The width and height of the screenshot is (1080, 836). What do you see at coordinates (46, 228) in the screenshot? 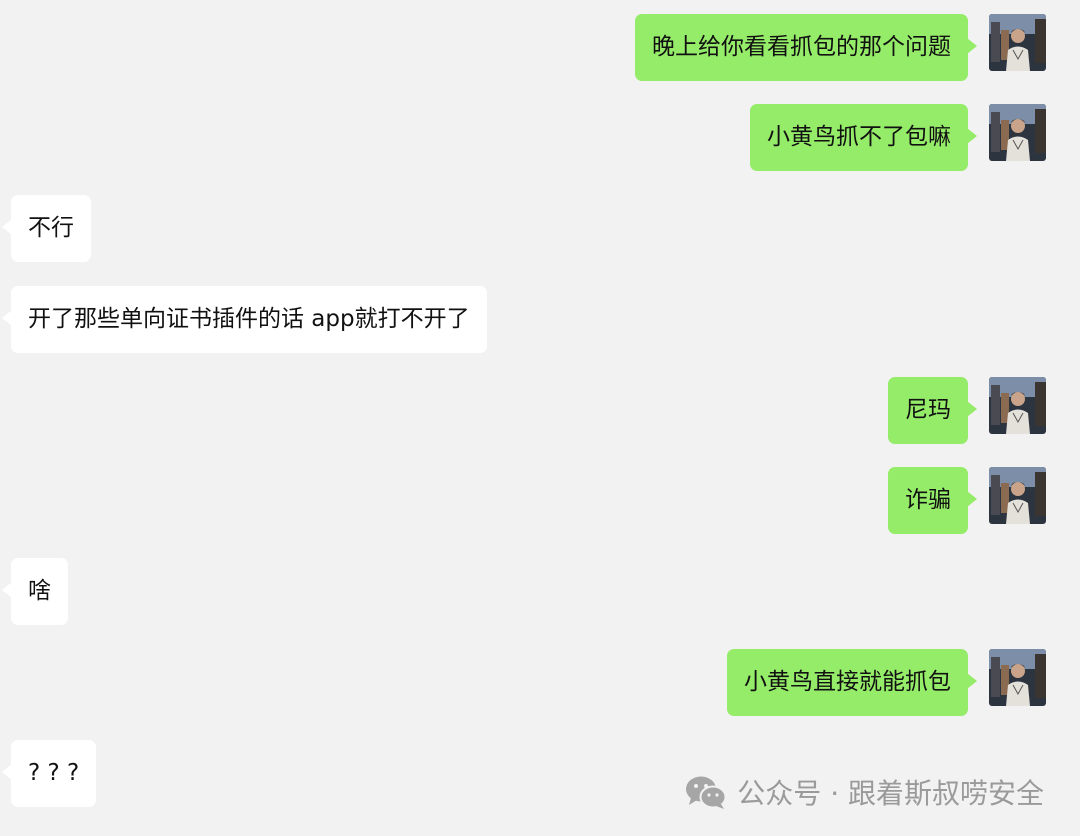
I see `received-message-bubble: 不行` at bounding box center [46, 228].